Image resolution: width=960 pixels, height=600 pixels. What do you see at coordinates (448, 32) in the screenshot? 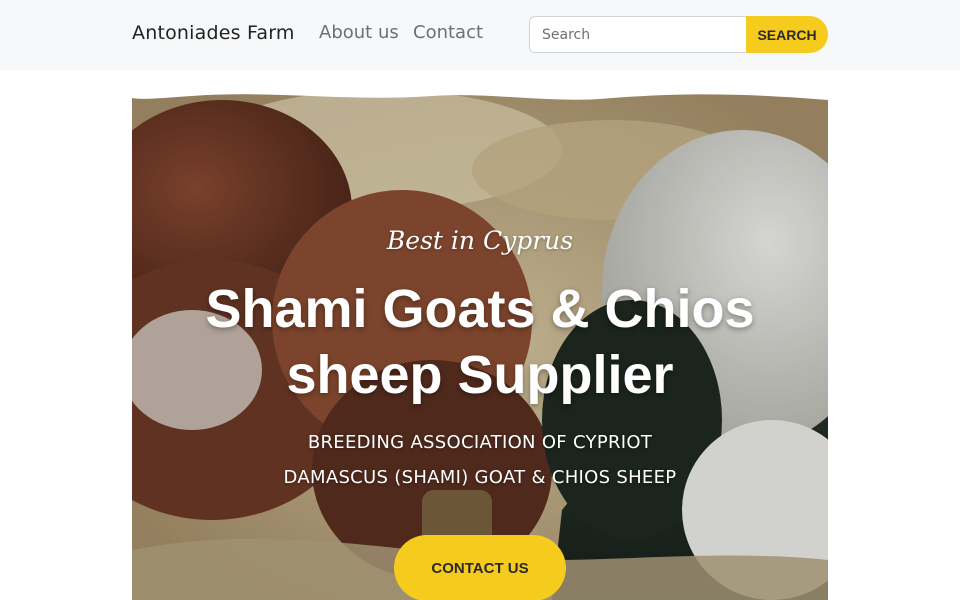
I see `nav-link-contact: Contact` at bounding box center [448, 32].